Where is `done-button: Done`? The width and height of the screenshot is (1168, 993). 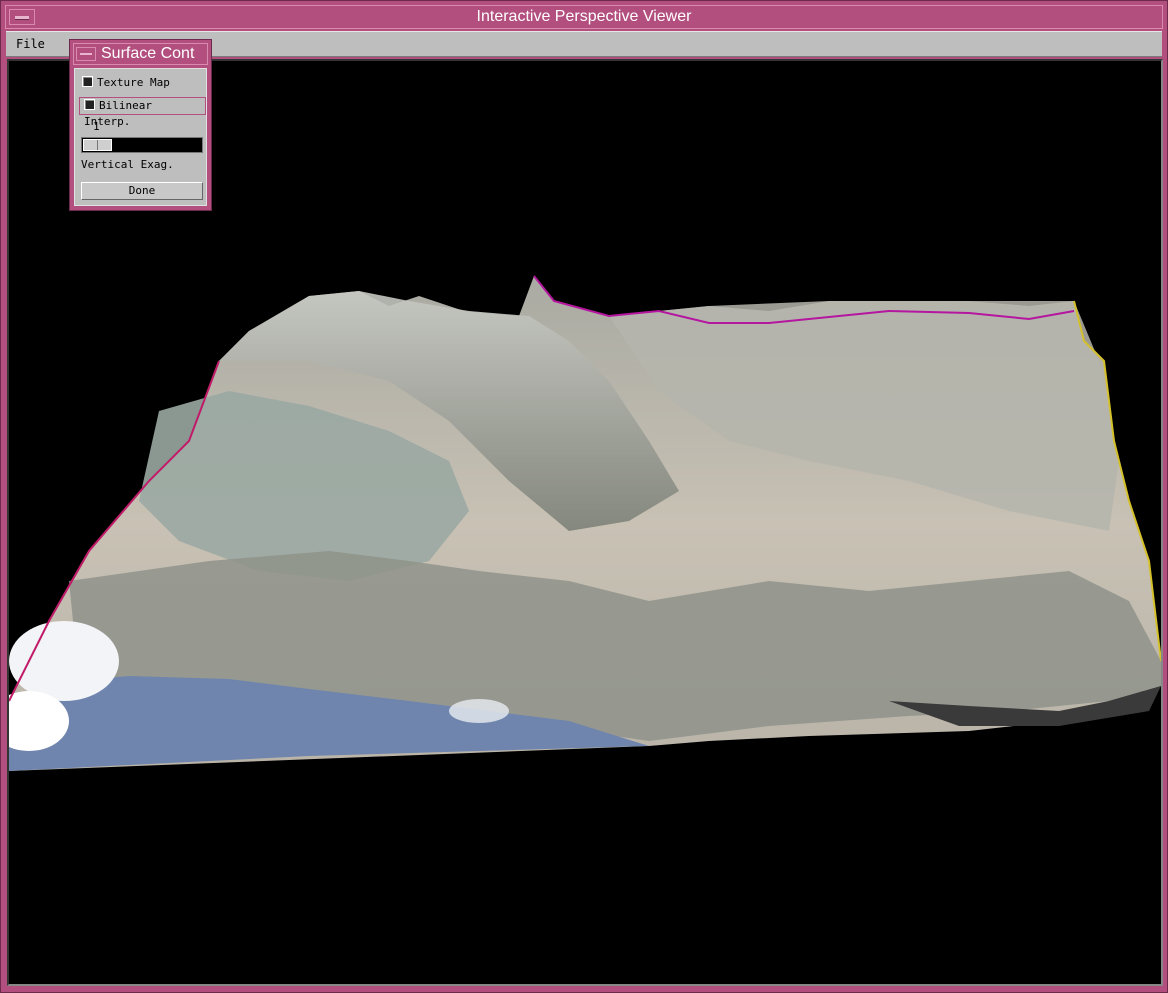 done-button: Done is located at coordinates (142, 191).